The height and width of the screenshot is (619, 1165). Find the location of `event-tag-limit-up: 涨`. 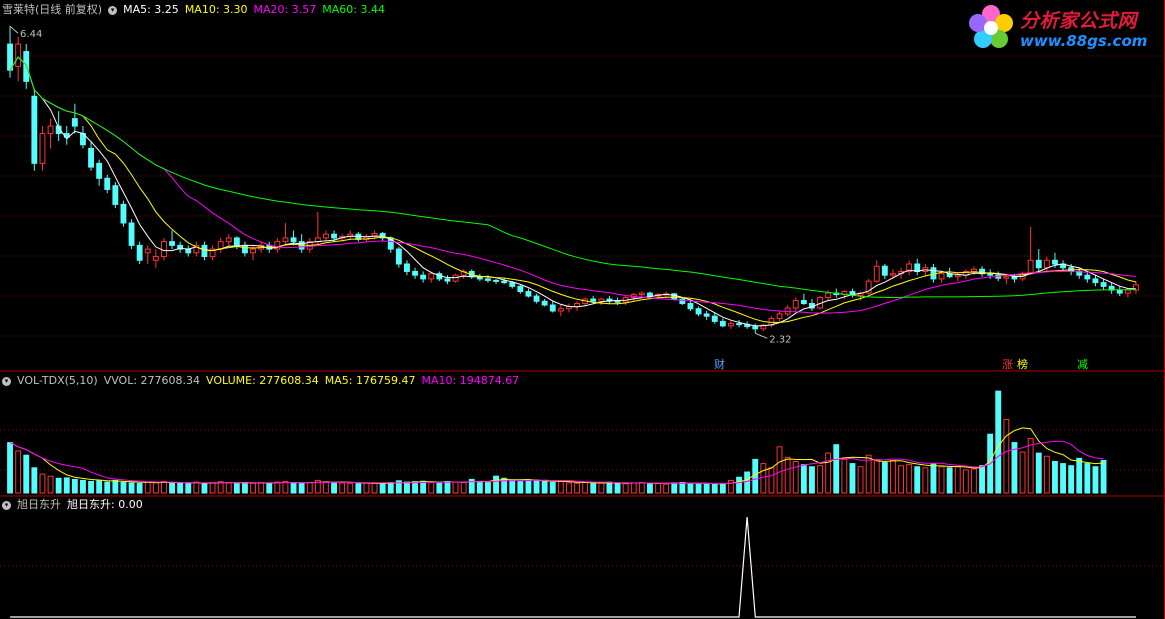

event-tag-limit-up: 涨 is located at coordinates (1007, 364).